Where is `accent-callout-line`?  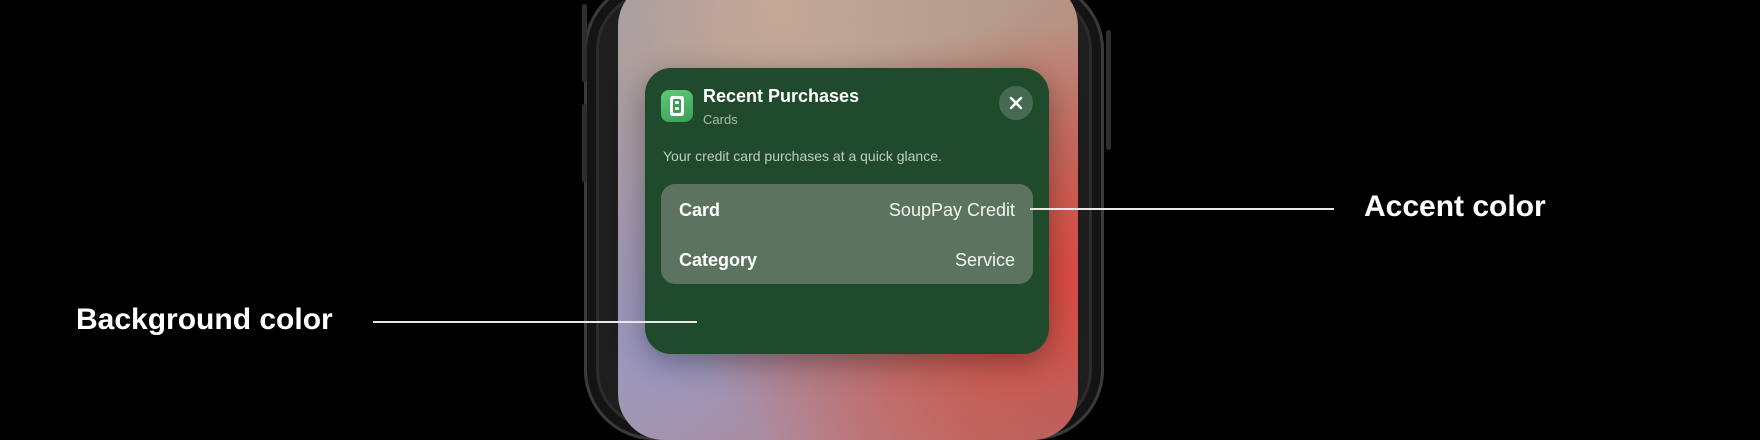 accent-callout-line is located at coordinates (1182, 209).